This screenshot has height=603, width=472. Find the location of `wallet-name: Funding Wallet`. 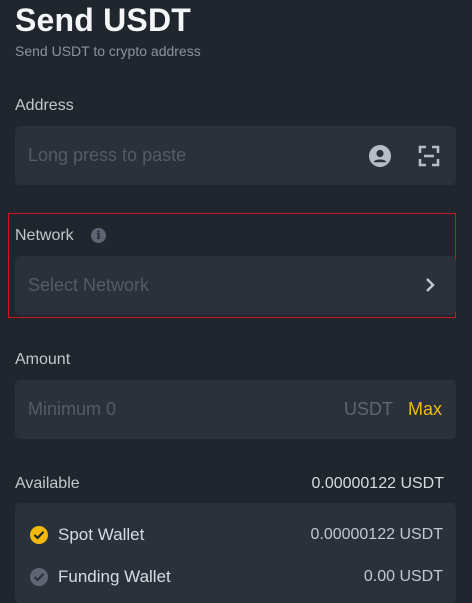

wallet-name: Funding Wallet is located at coordinates (114, 576).